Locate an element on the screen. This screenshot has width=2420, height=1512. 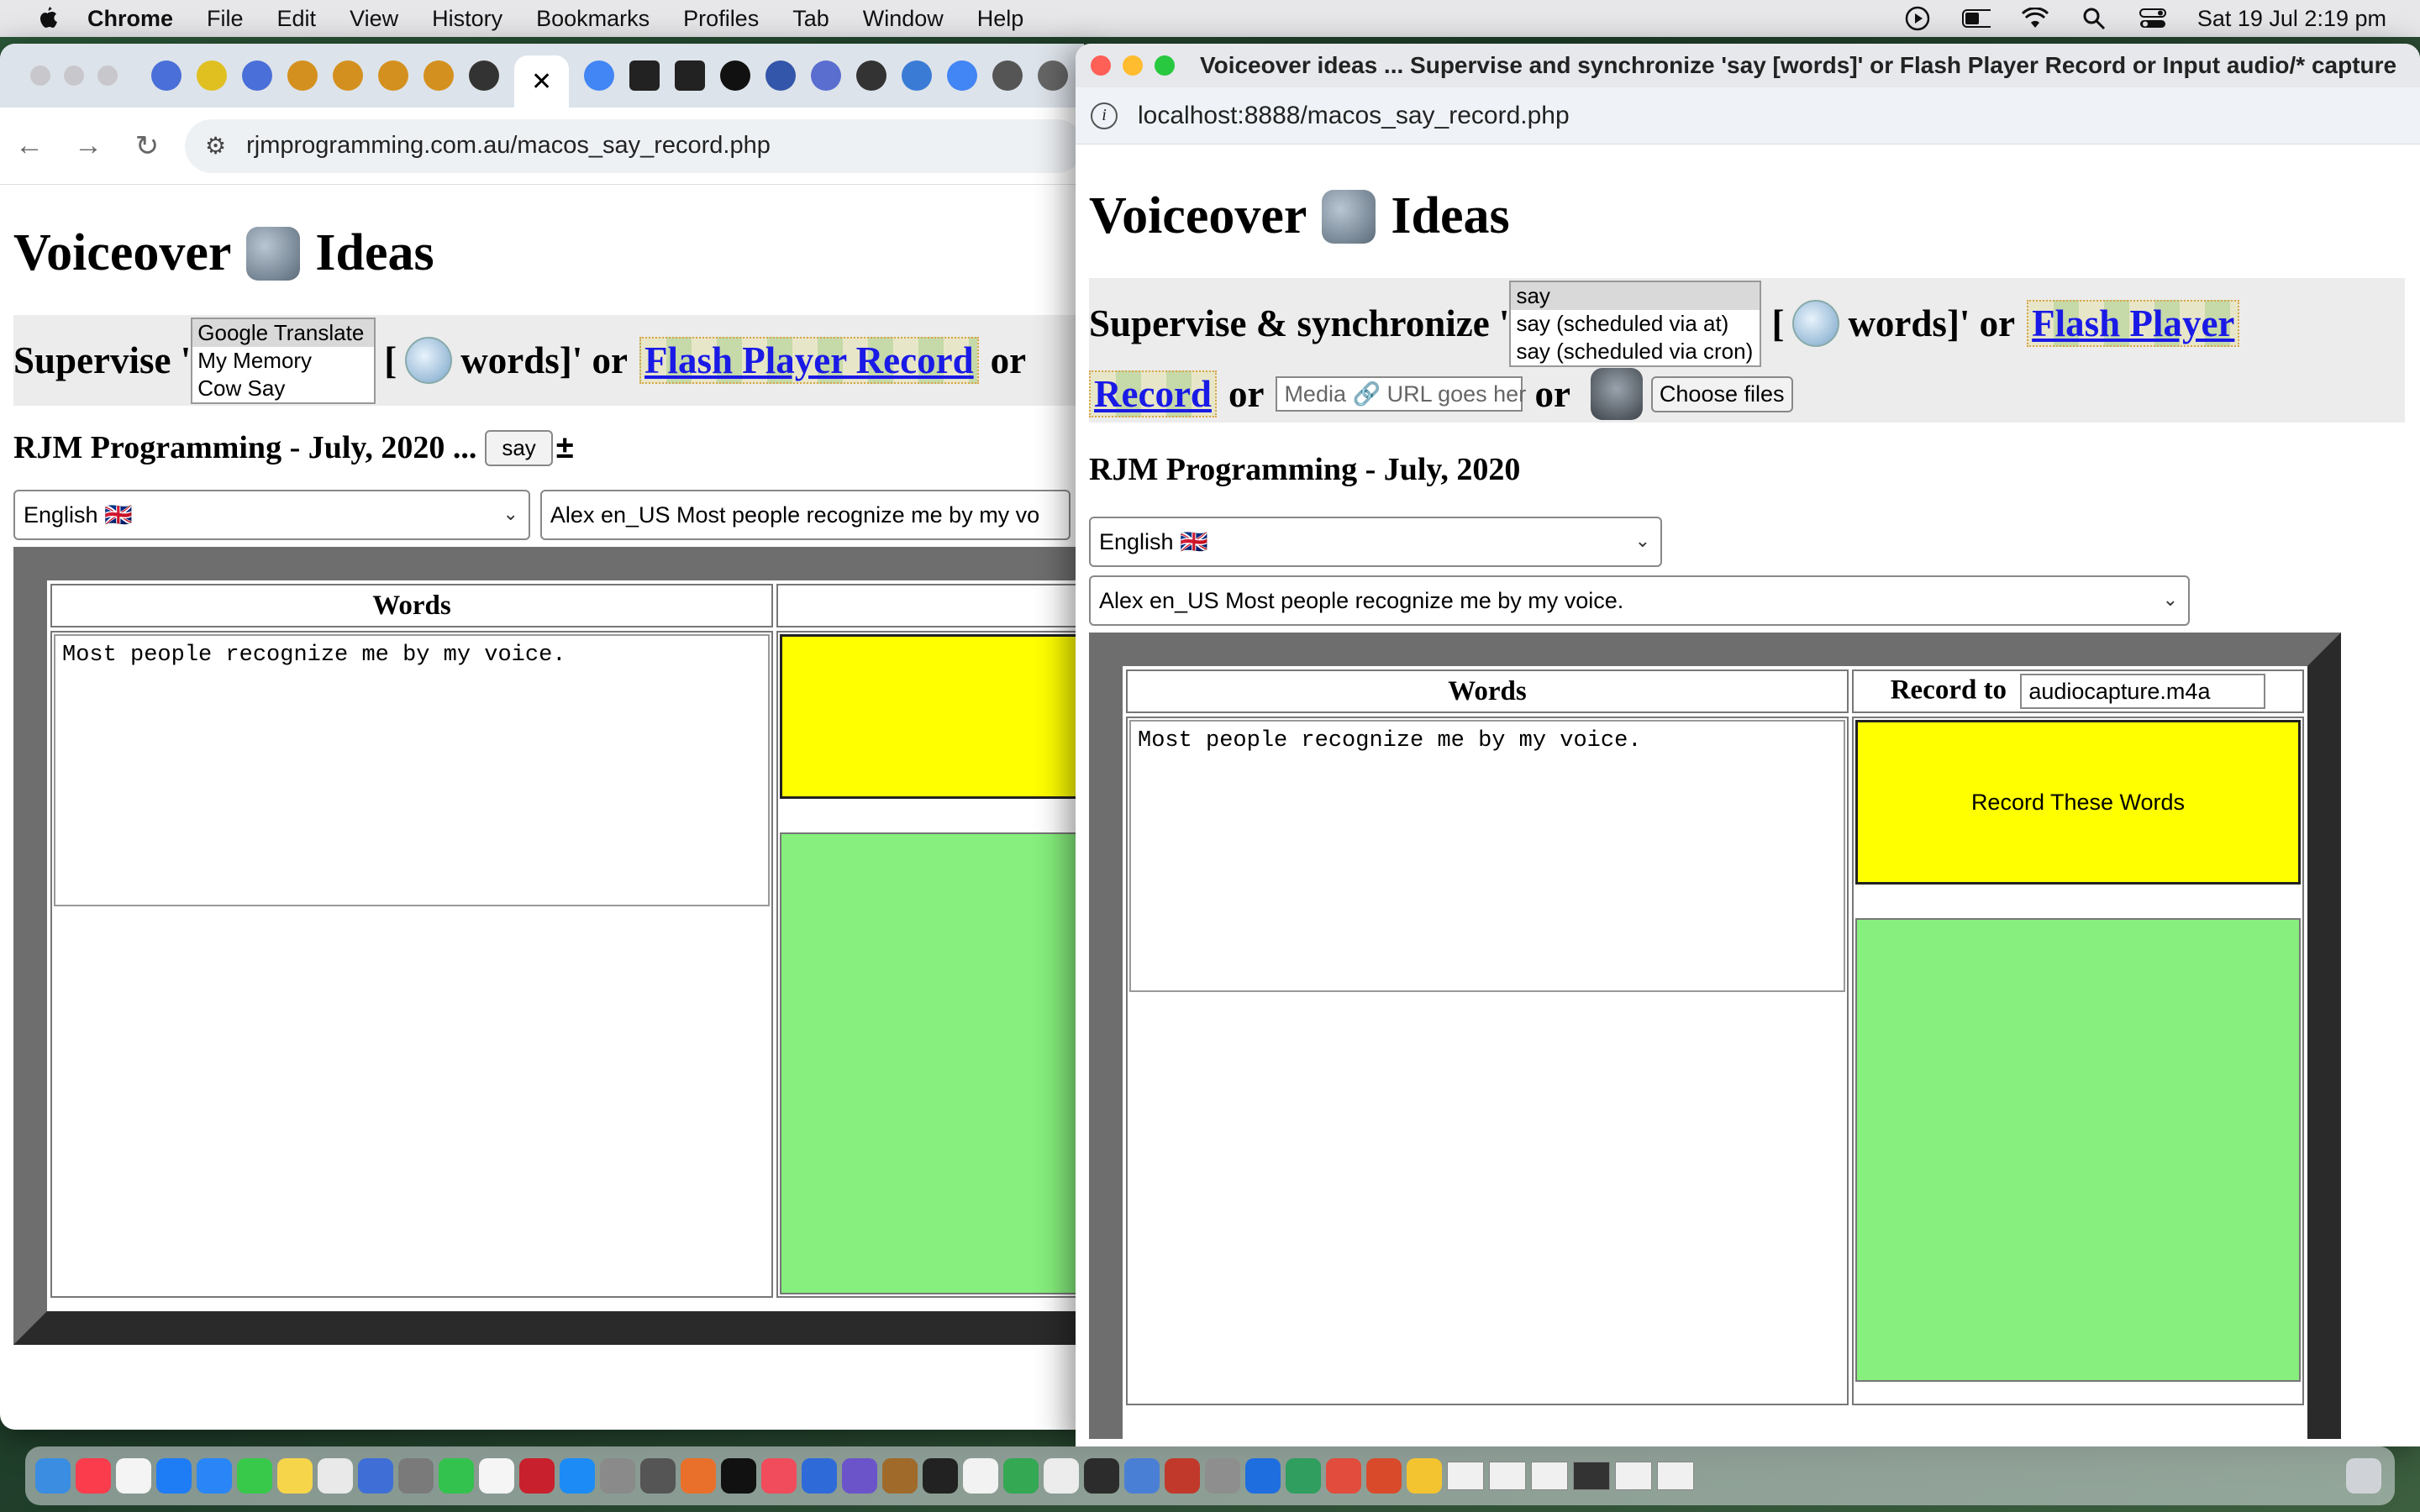
firefox-icon is located at coordinates (698, 1476).